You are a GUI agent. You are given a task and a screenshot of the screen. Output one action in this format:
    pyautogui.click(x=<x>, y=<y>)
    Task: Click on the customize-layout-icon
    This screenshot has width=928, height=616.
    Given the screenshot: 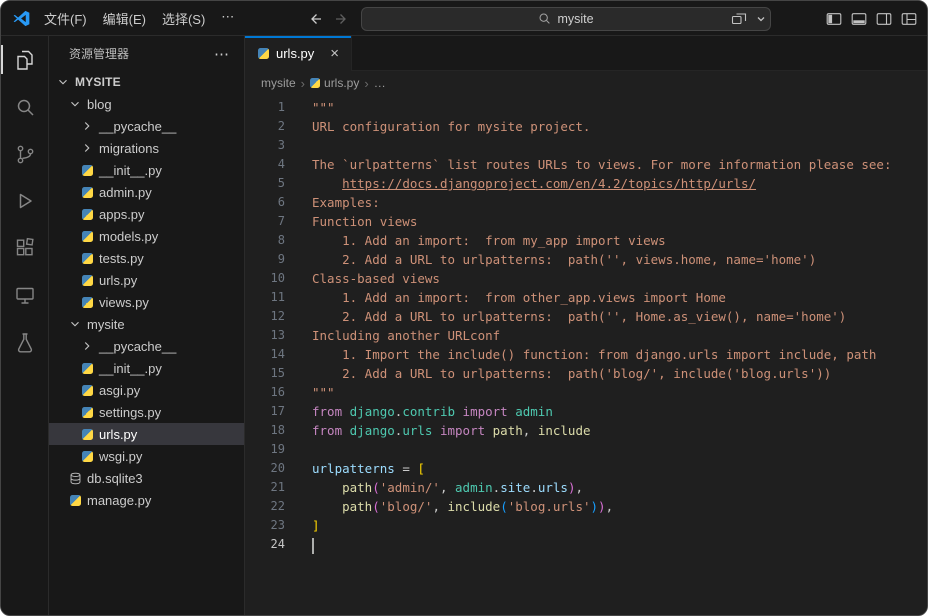 What is the action you would take?
    pyautogui.click(x=909, y=19)
    